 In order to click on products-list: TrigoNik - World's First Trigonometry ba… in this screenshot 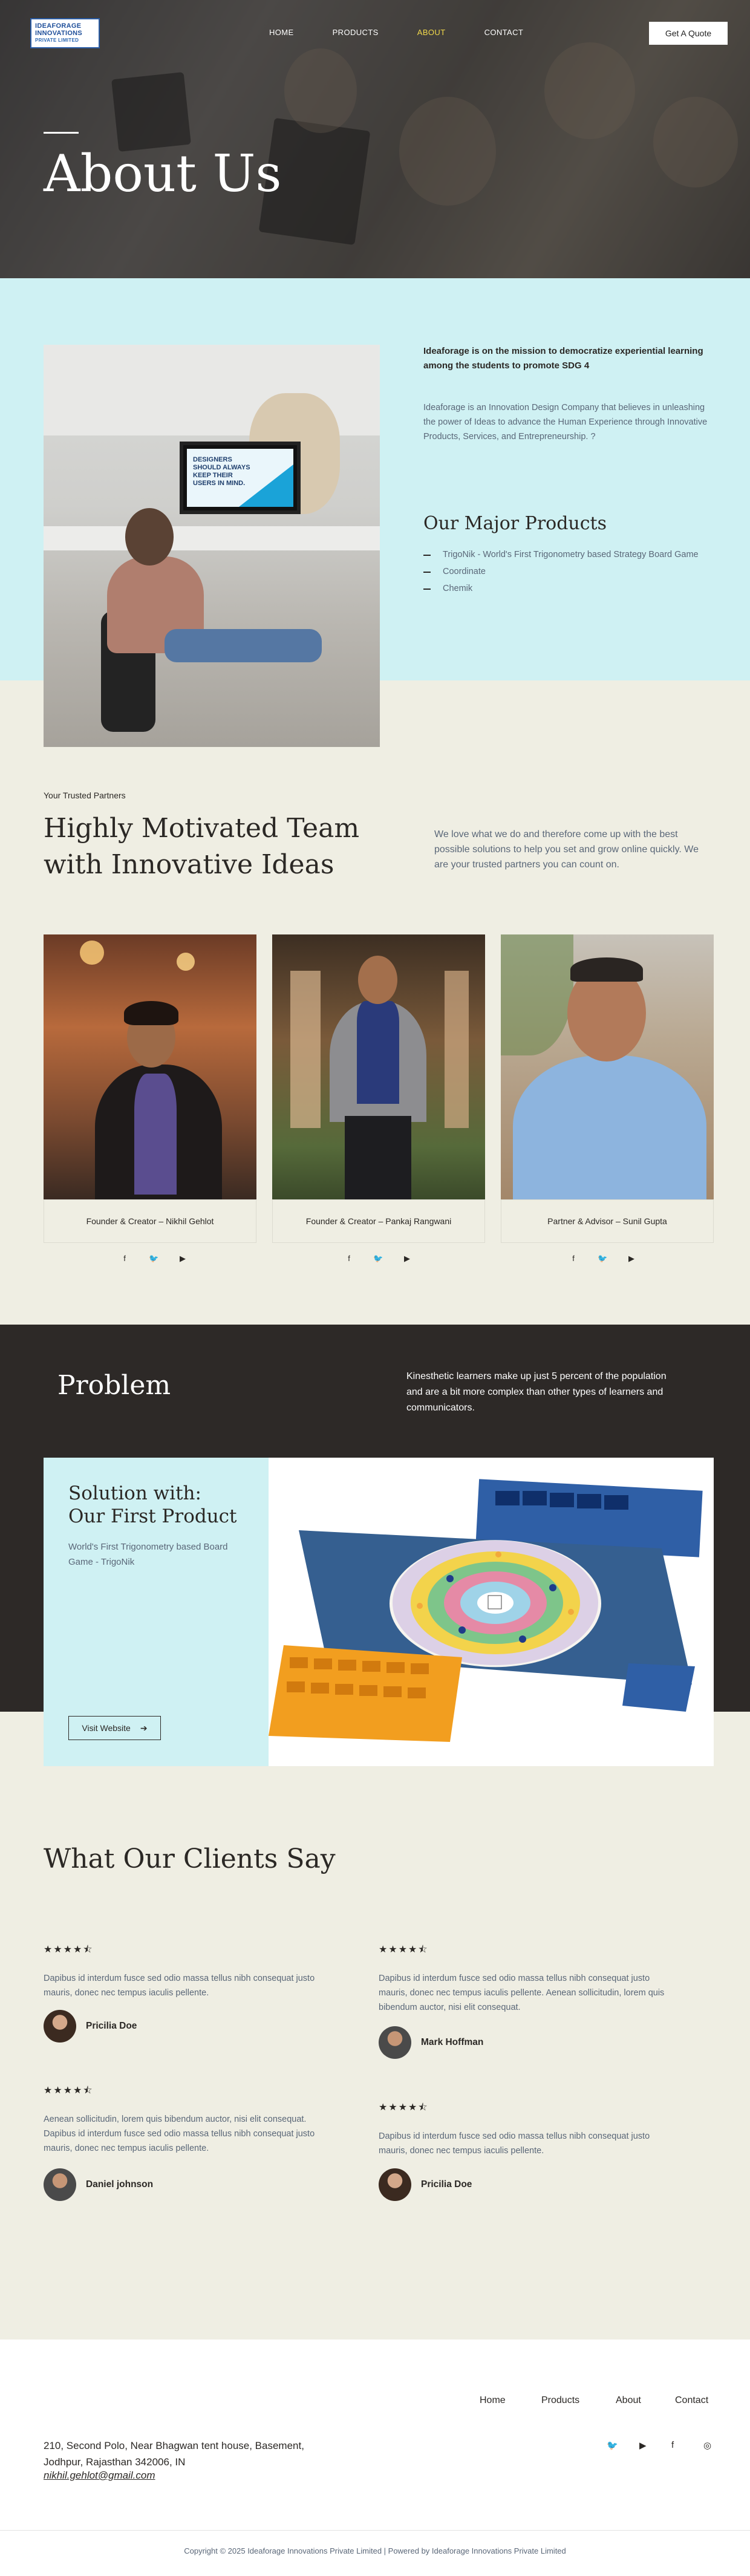, I will do `click(562, 572)`.